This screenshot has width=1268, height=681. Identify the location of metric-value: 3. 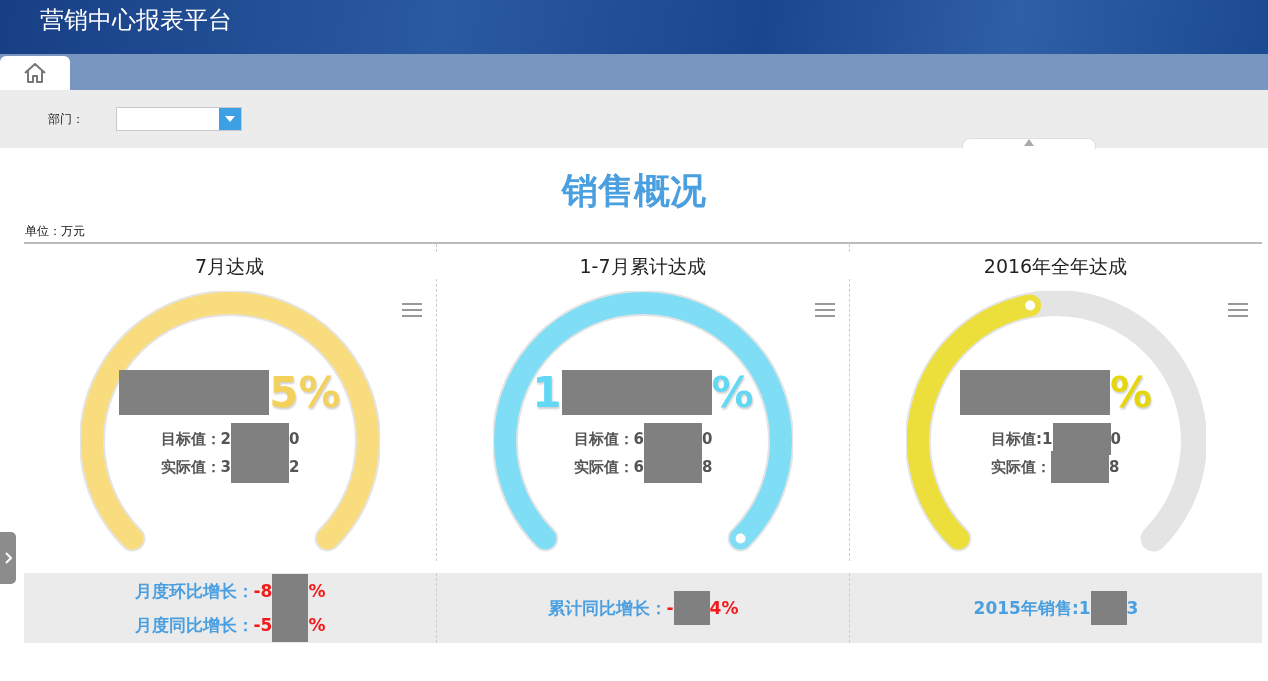
(1132, 608).